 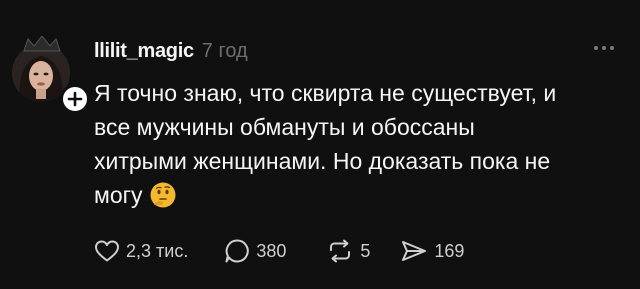 What do you see at coordinates (118, 195) in the screenshot?
I see `post-text-line: могу` at bounding box center [118, 195].